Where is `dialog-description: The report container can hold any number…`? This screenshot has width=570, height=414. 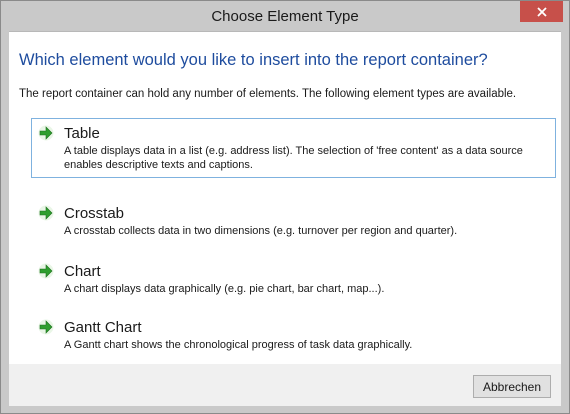
dialog-description: The report container can hold any number… is located at coordinates (268, 94).